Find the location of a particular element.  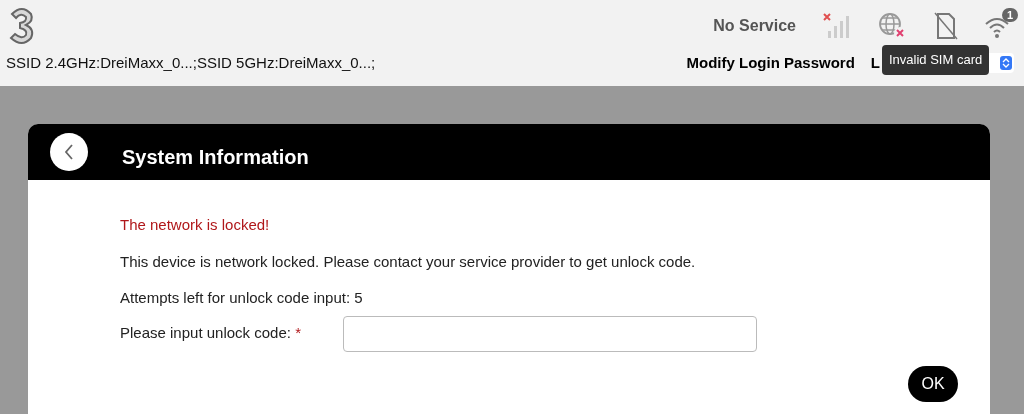

no-signal-icon is located at coordinates (837, 26).